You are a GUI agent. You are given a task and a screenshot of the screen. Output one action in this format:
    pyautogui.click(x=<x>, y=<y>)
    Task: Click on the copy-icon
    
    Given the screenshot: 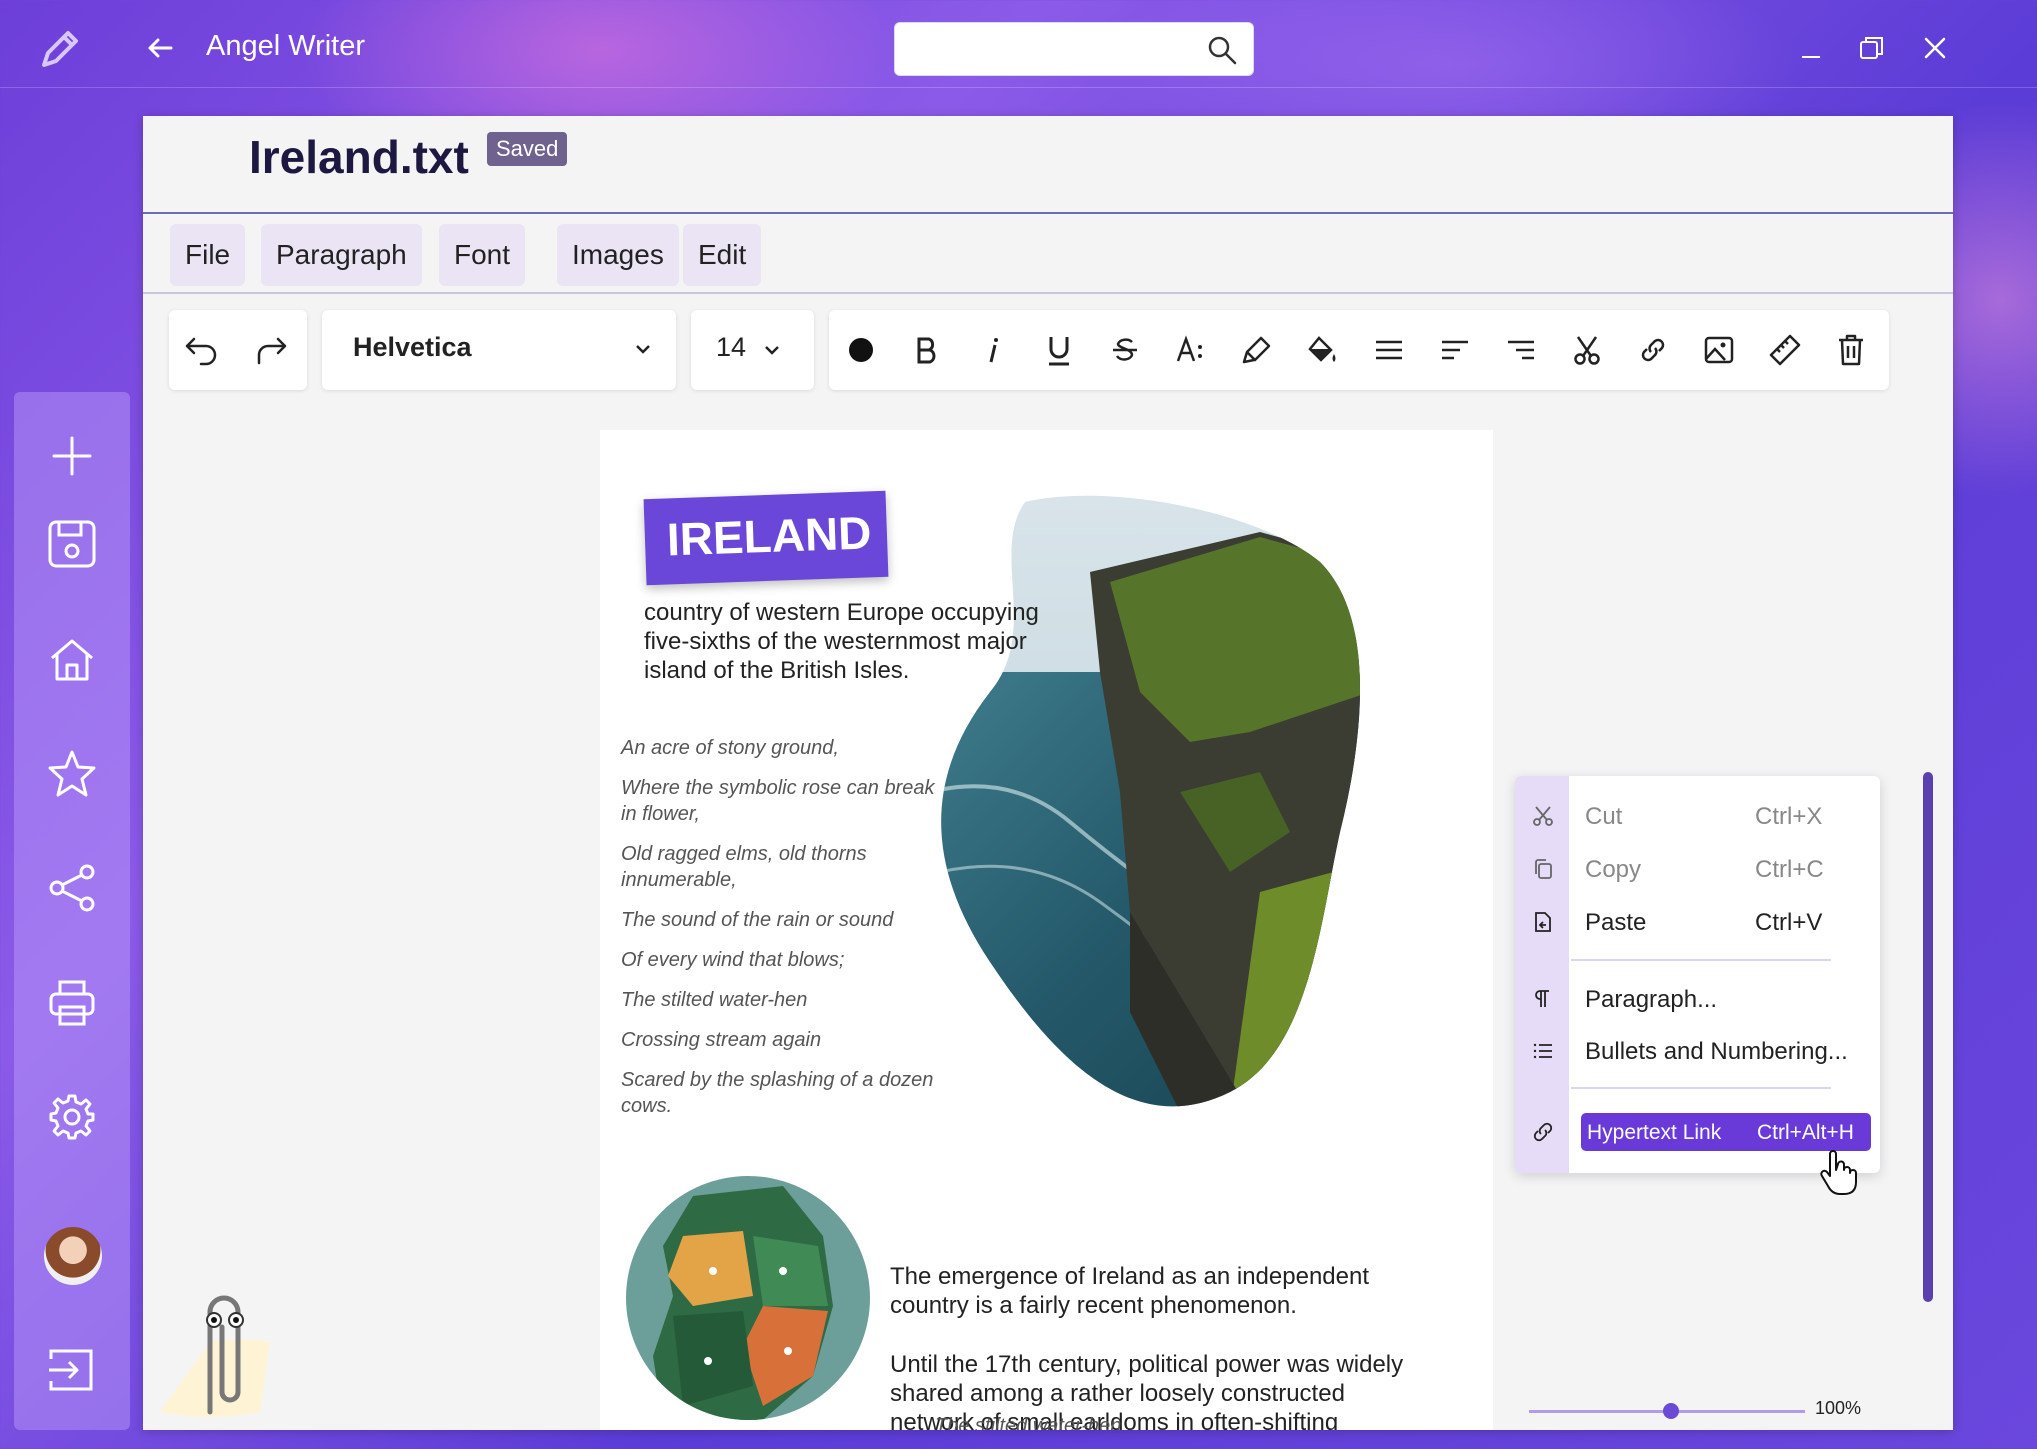 What is the action you would take?
    pyautogui.click(x=1543, y=869)
    